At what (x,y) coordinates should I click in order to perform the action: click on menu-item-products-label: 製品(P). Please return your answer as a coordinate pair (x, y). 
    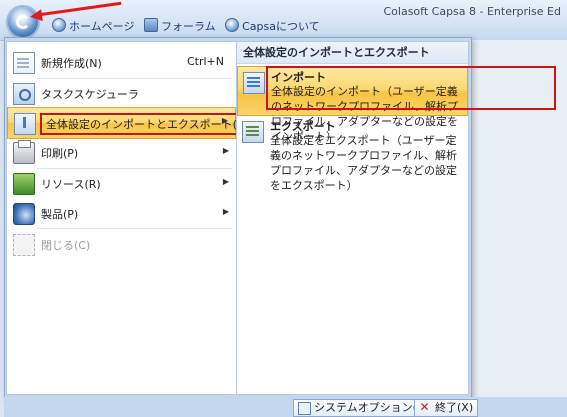
    Looking at the image, I should click on (60, 214).